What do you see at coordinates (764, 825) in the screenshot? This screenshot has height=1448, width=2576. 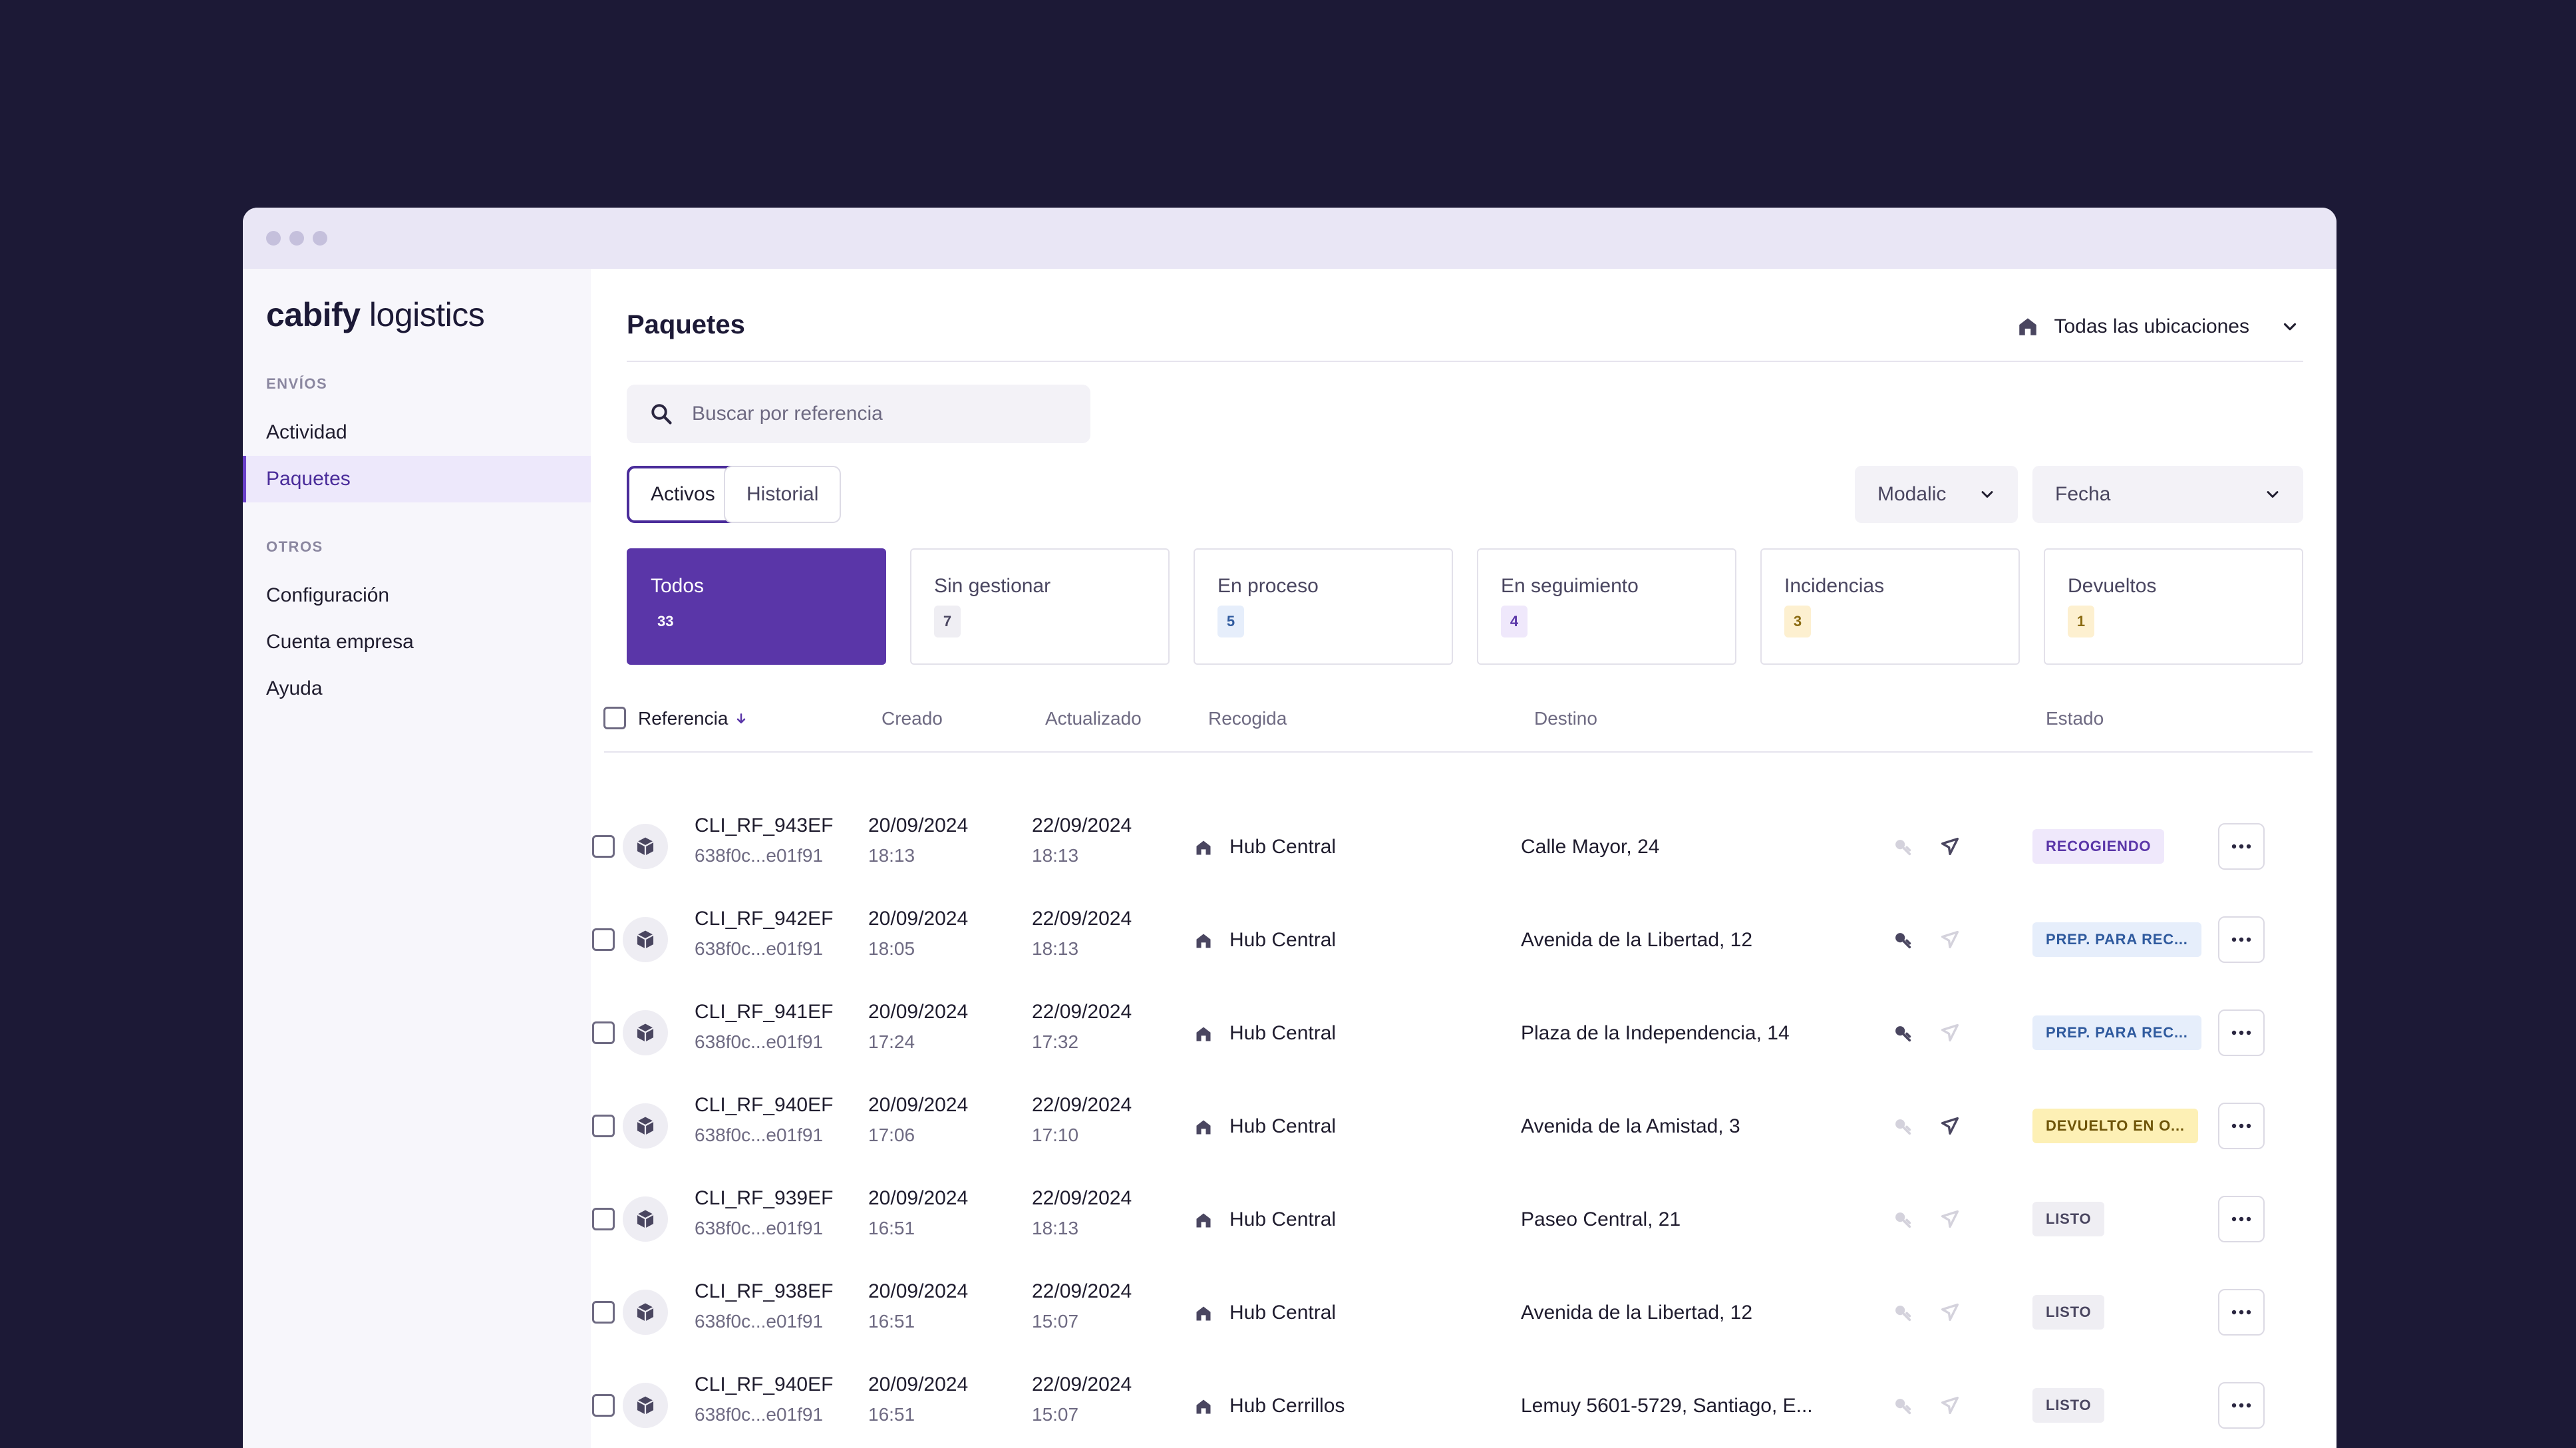 I see `row-reference: CLI_RF_943EF` at bounding box center [764, 825].